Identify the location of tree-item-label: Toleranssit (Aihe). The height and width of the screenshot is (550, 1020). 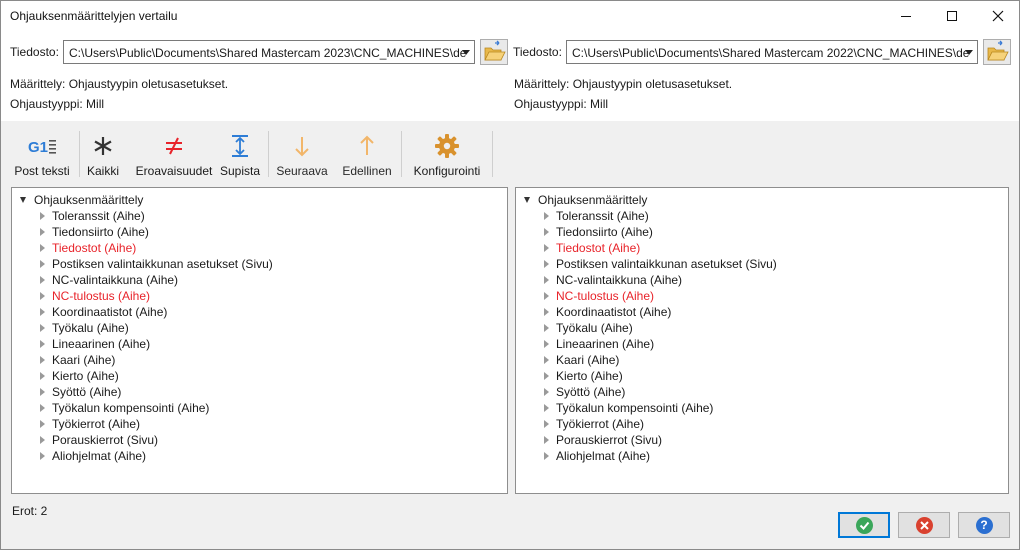
(602, 216).